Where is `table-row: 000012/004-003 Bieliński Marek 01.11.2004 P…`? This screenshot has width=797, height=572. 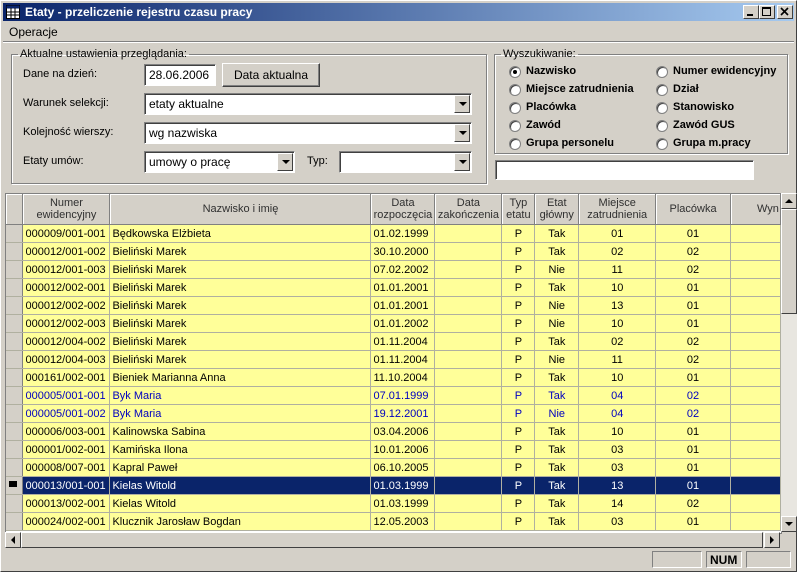 table-row: 000012/004-003 Bieliński Marek 01.11.2004 P… is located at coordinates (393, 359).